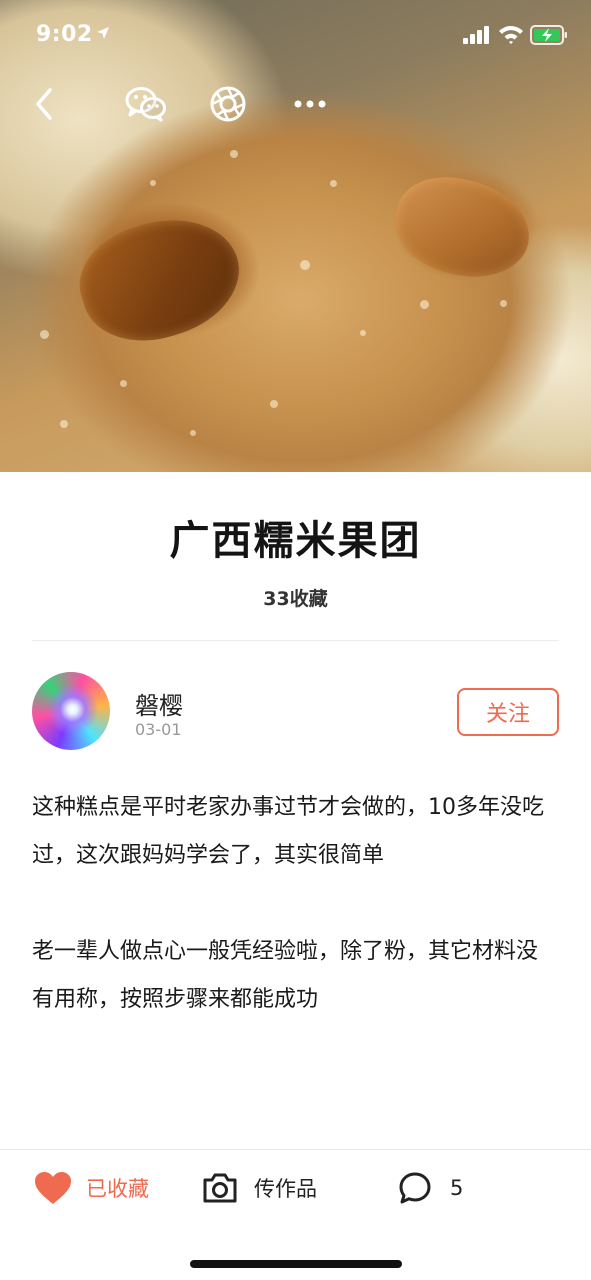 This screenshot has width=591, height=1280. I want to click on battery-charging-icon, so click(548, 35).